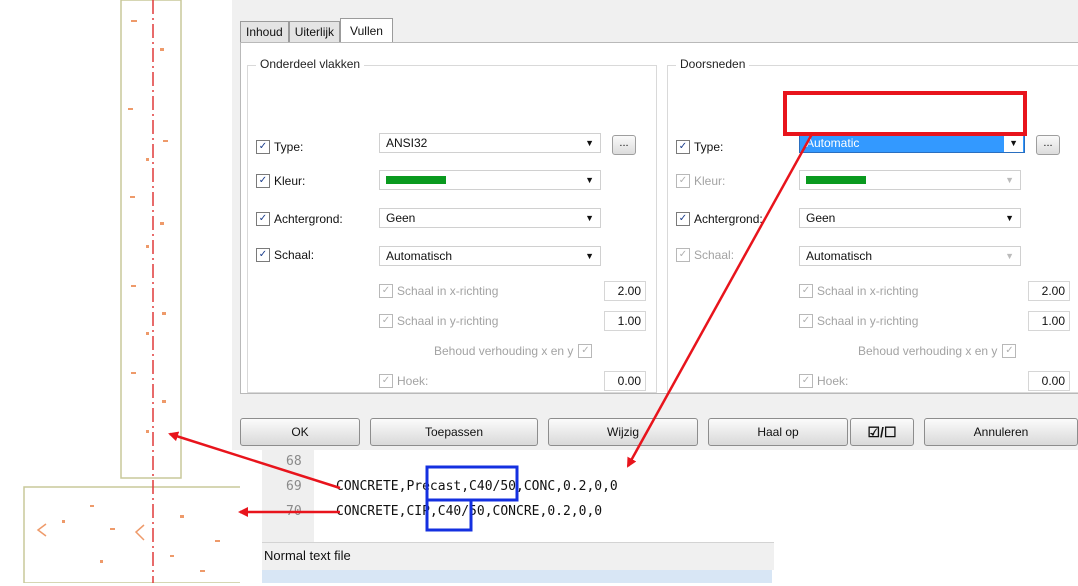  What do you see at coordinates (449, 515) in the screenshot?
I see `highlight-box-cip` at bounding box center [449, 515].